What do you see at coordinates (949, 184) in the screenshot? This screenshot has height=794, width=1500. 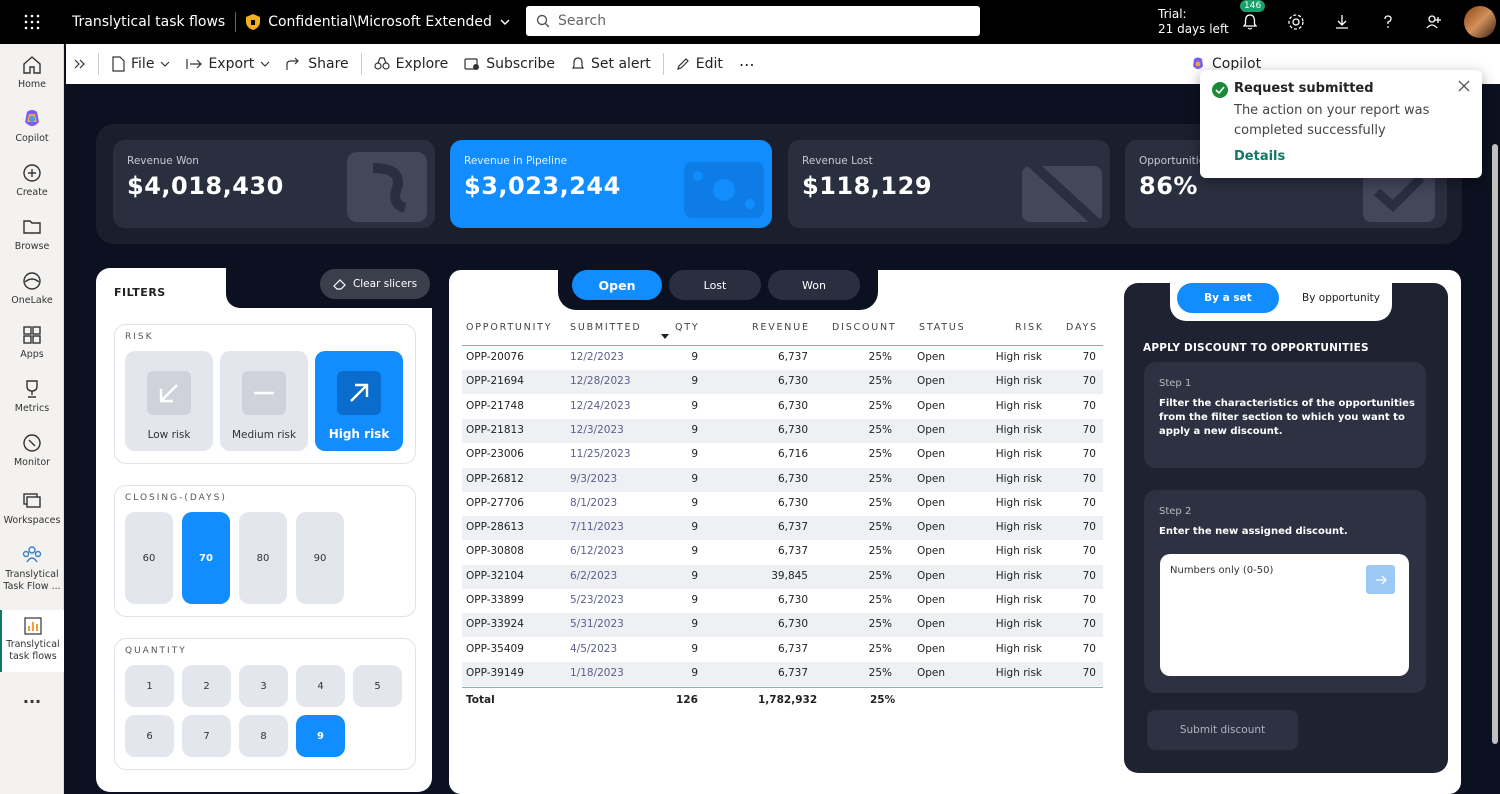 I see `kpi-card-revenue-lost: Revenue Lost $118,129` at bounding box center [949, 184].